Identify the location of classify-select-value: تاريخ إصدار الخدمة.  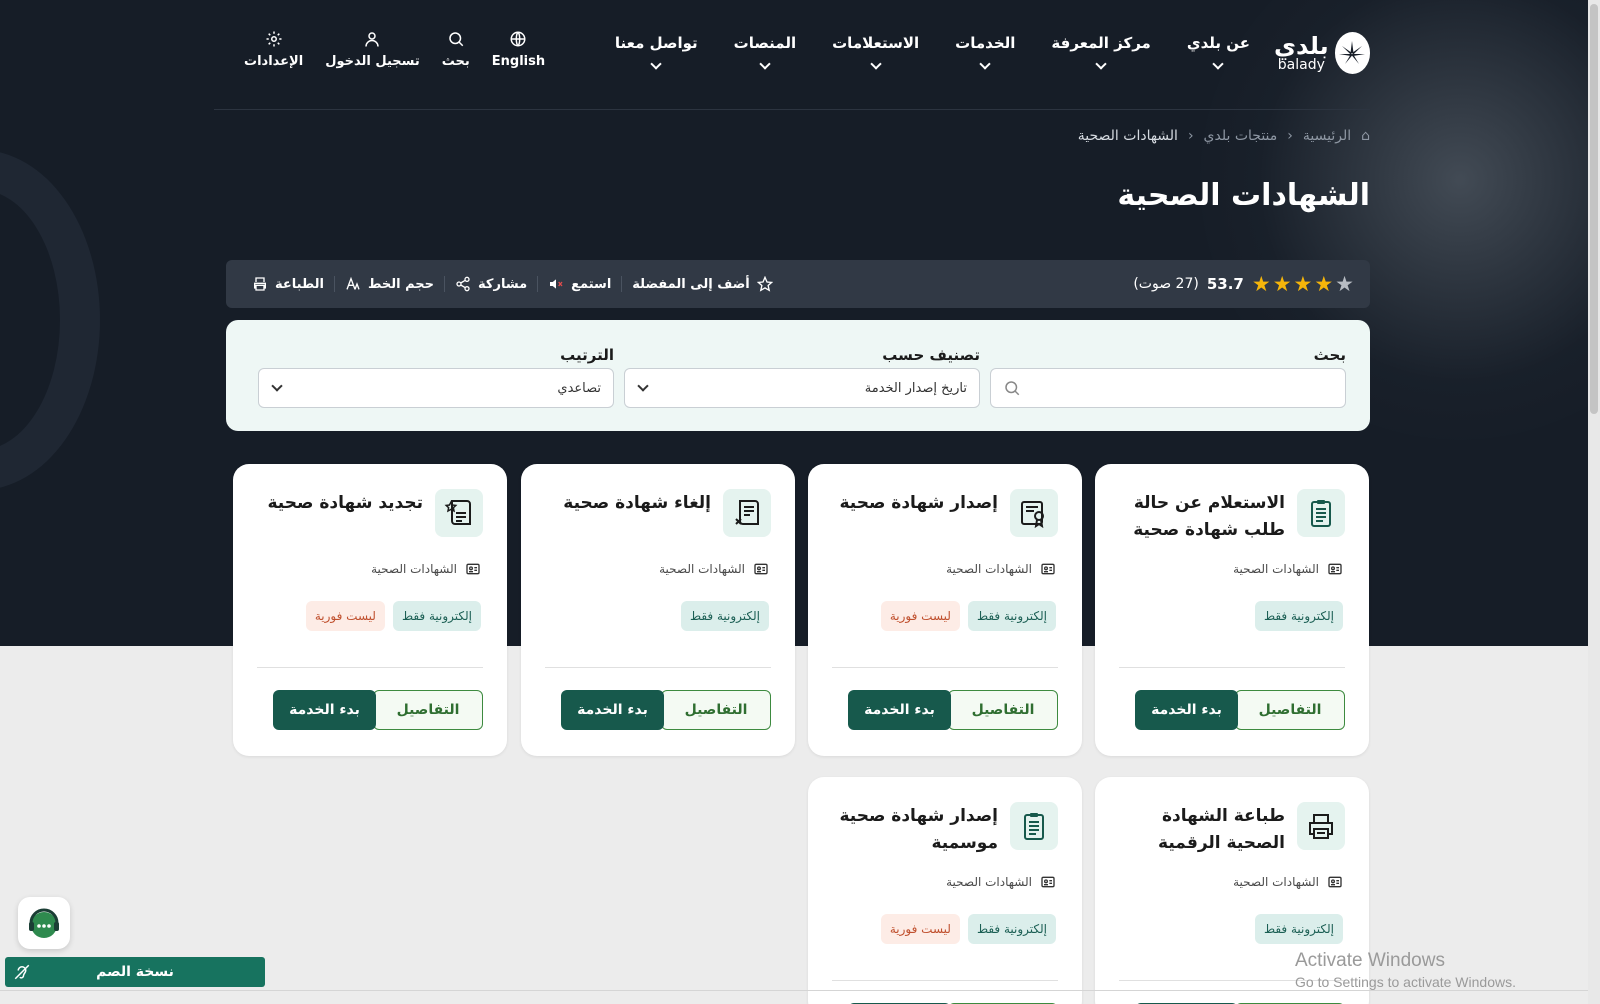
(915, 388).